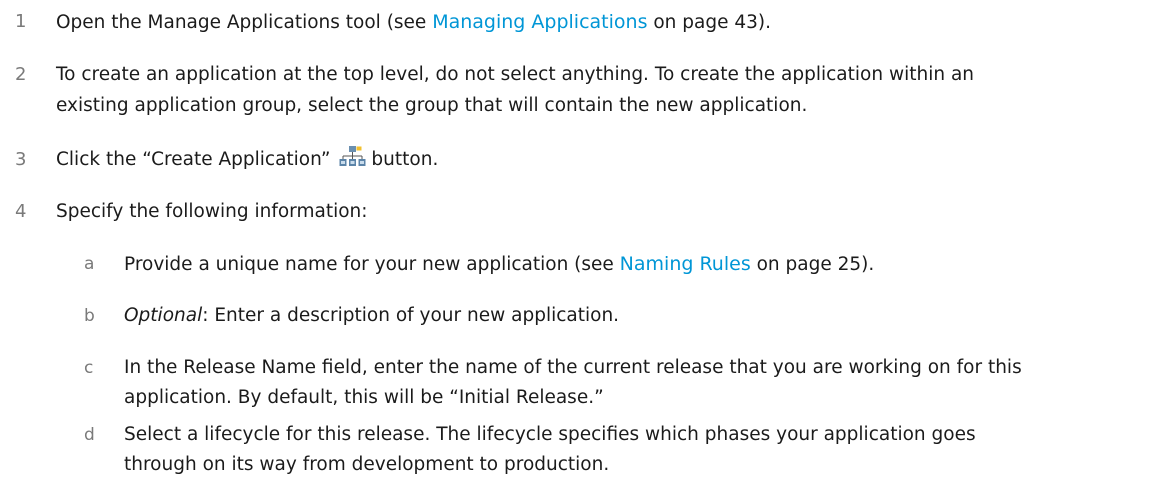 This screenshot has width=1165, height=483. Describe the element at coordinates (212, 211) in the screenshot. I see `step-text: Specify the following information:` at that location.